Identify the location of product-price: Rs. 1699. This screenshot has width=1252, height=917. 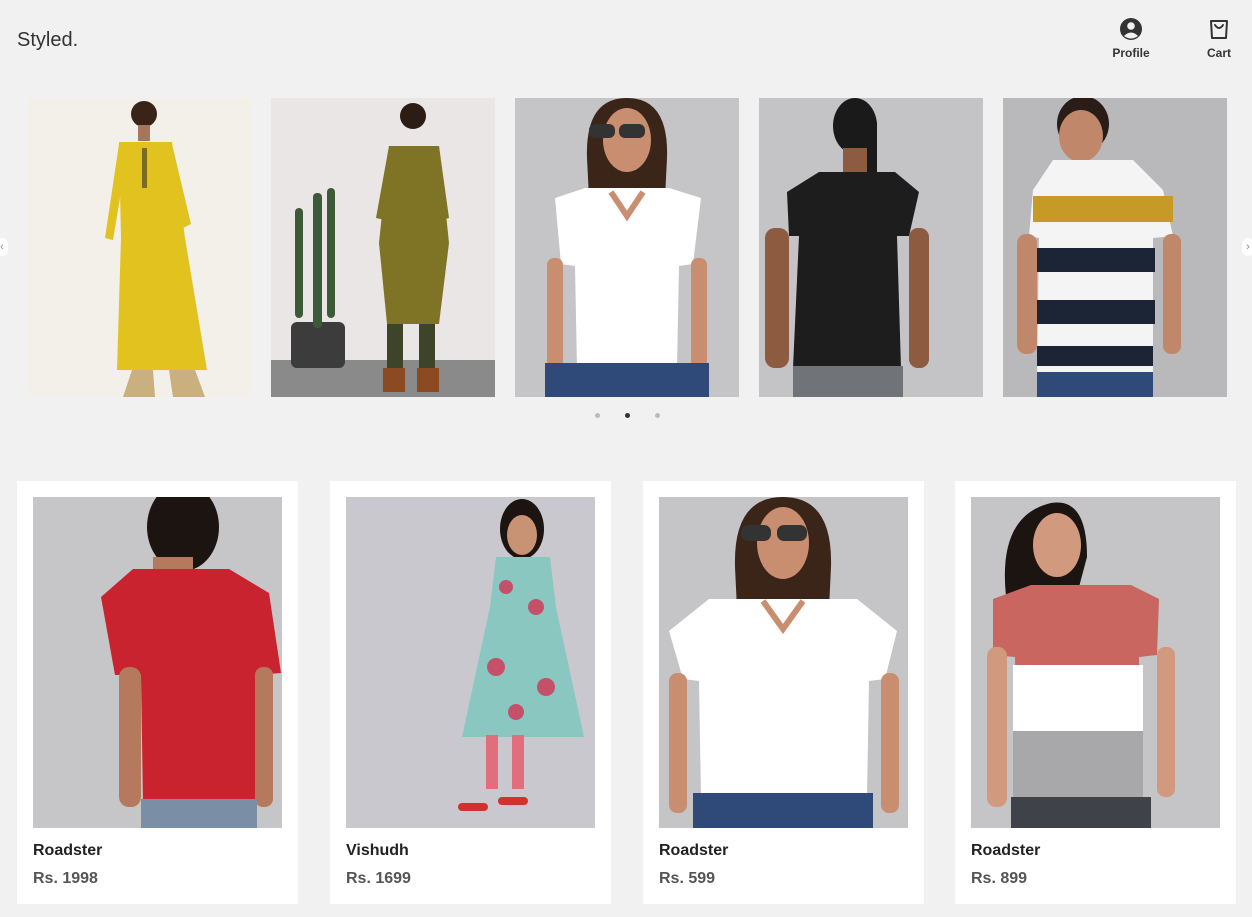
(378, 878).